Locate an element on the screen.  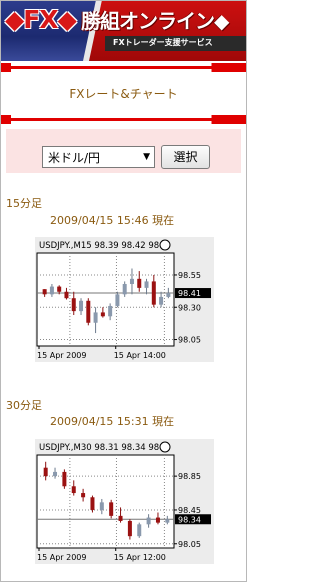
currency-selector-panel: 米ドル/円 ▼ 選択 is located at coordinates (123, 151).